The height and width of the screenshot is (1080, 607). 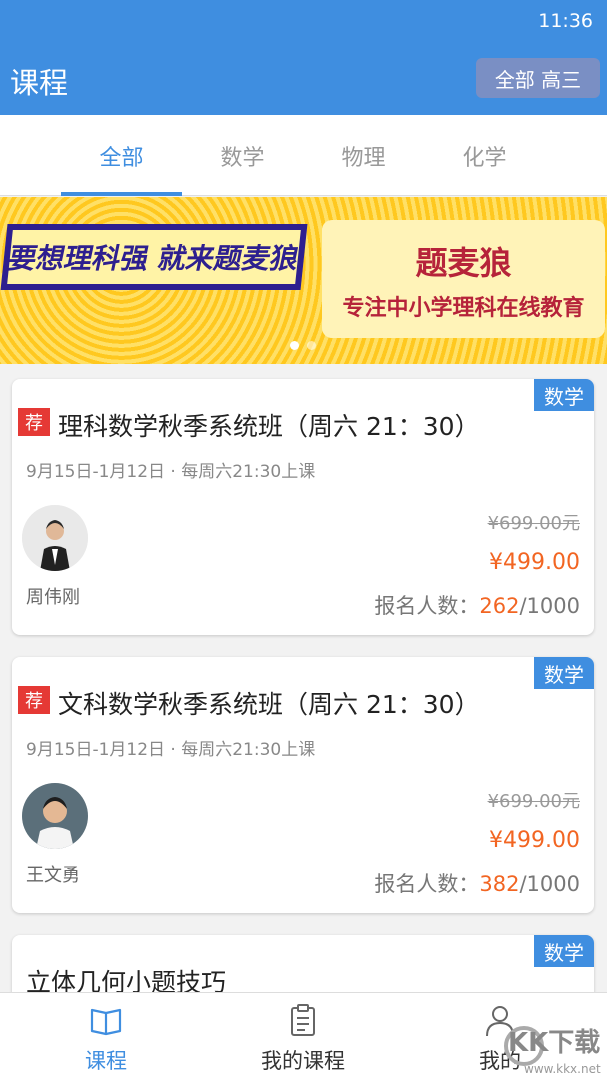 What do you see at coordinates (463, 308) in the screenshot?
I see `banner-tagline: 专注中小学理科在线教育` at bounding box center [463, 308].